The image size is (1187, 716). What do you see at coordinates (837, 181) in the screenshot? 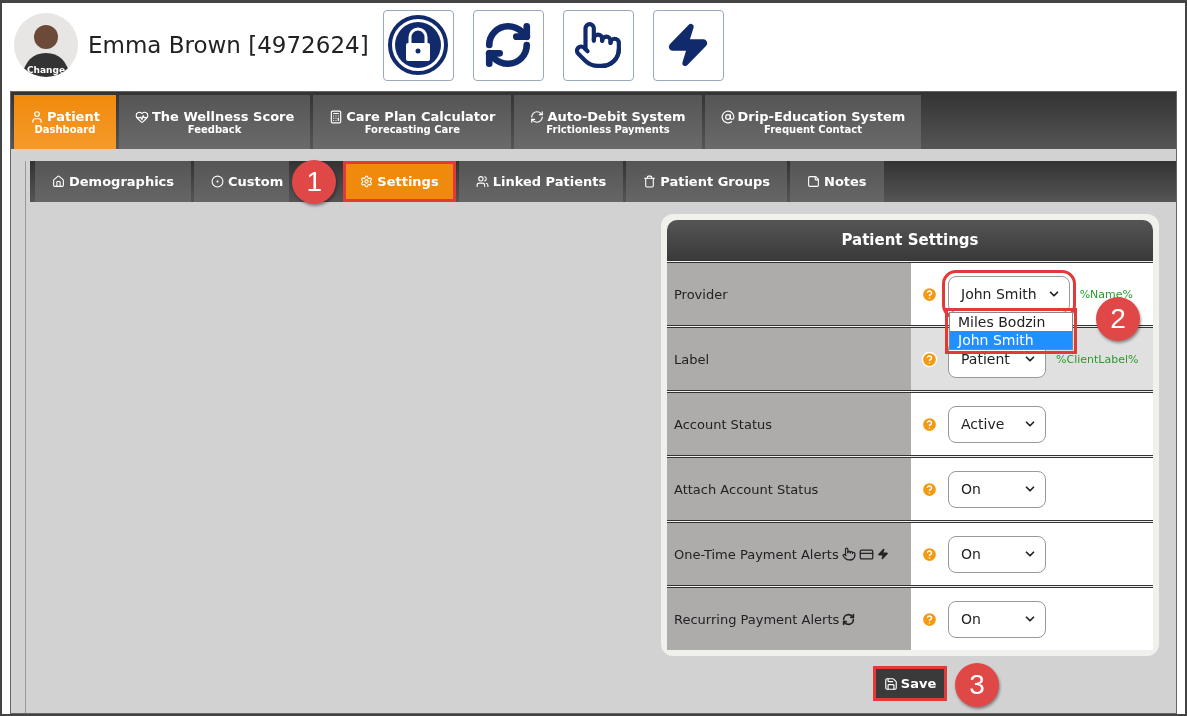
I see `tab: Notes` at bounding box center [837, 181].